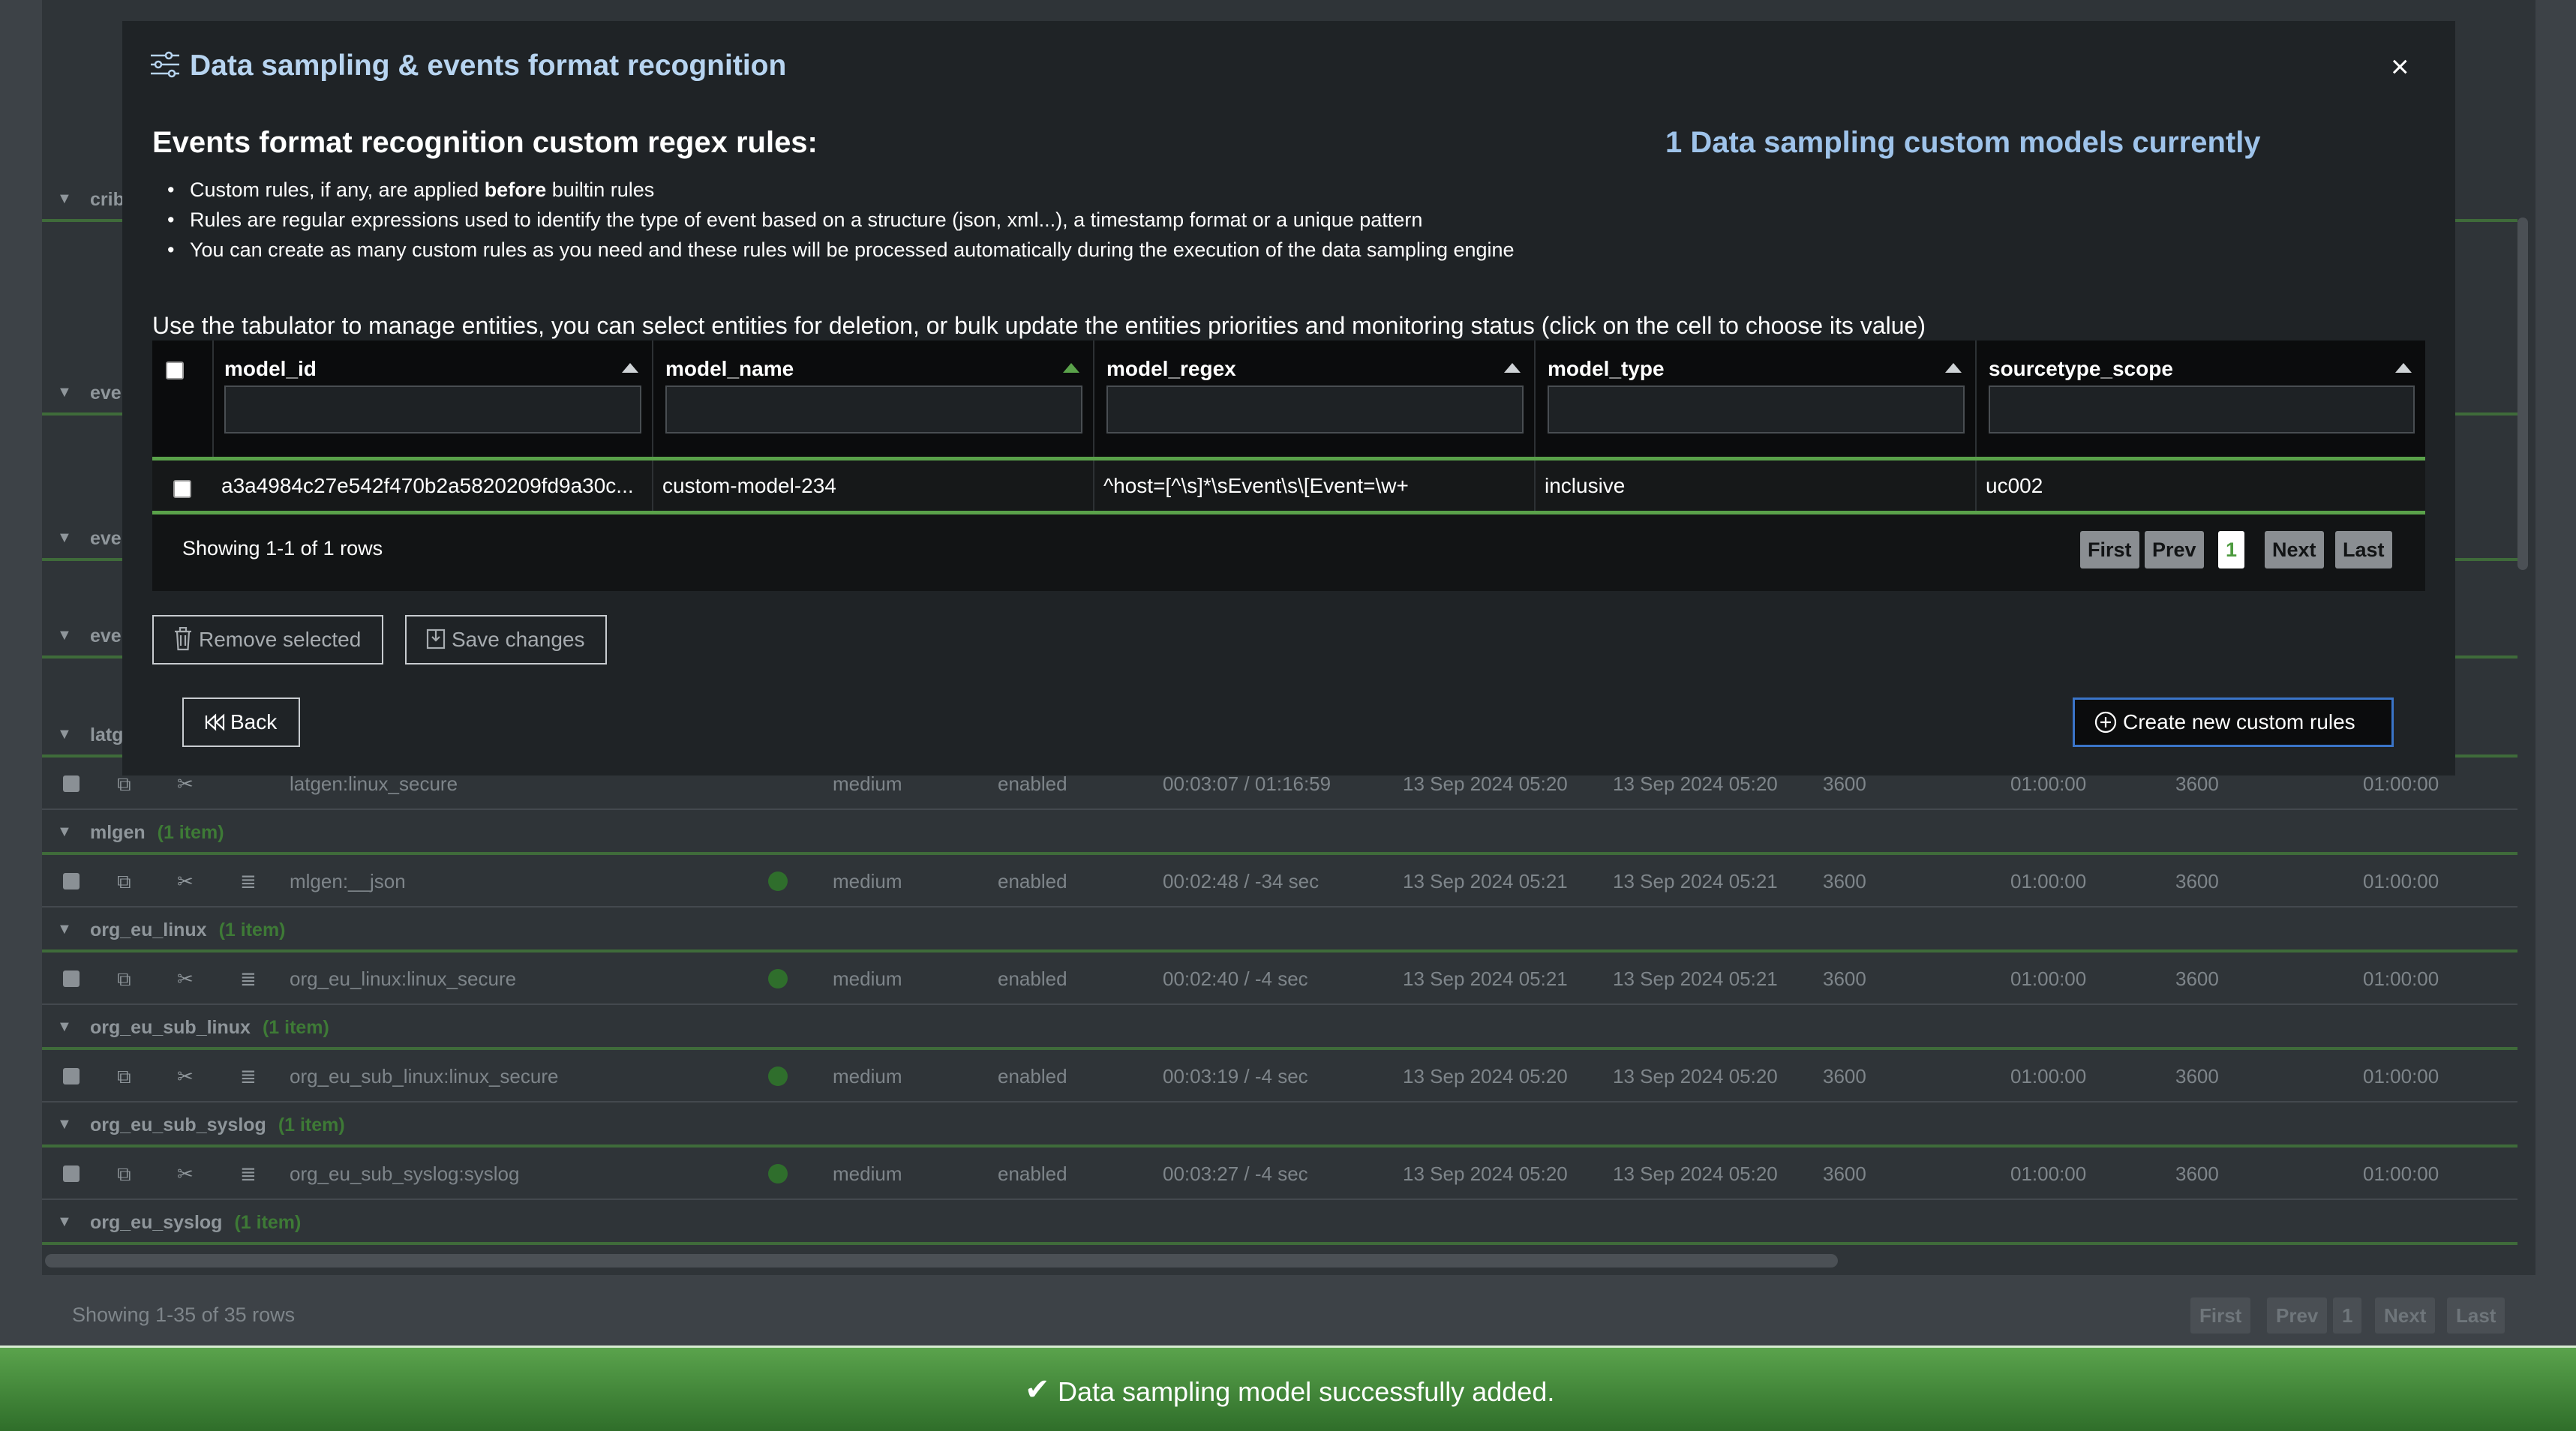 The width and height of the screenshot is (2576, 1431). I want to click on group-header: ▼ org_eu_syslog (1 item), so click(1279, 1222).